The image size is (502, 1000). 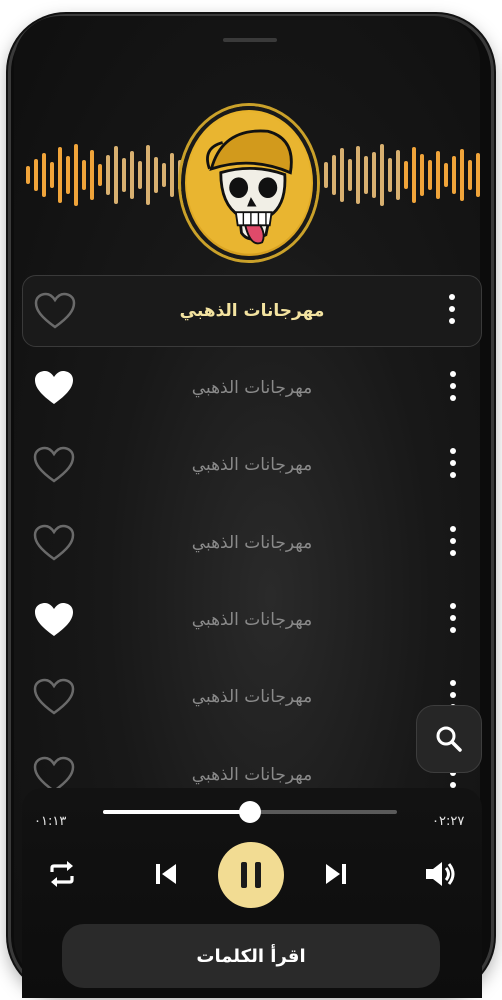 I want to click on album-art, so click(x=249, y=183).